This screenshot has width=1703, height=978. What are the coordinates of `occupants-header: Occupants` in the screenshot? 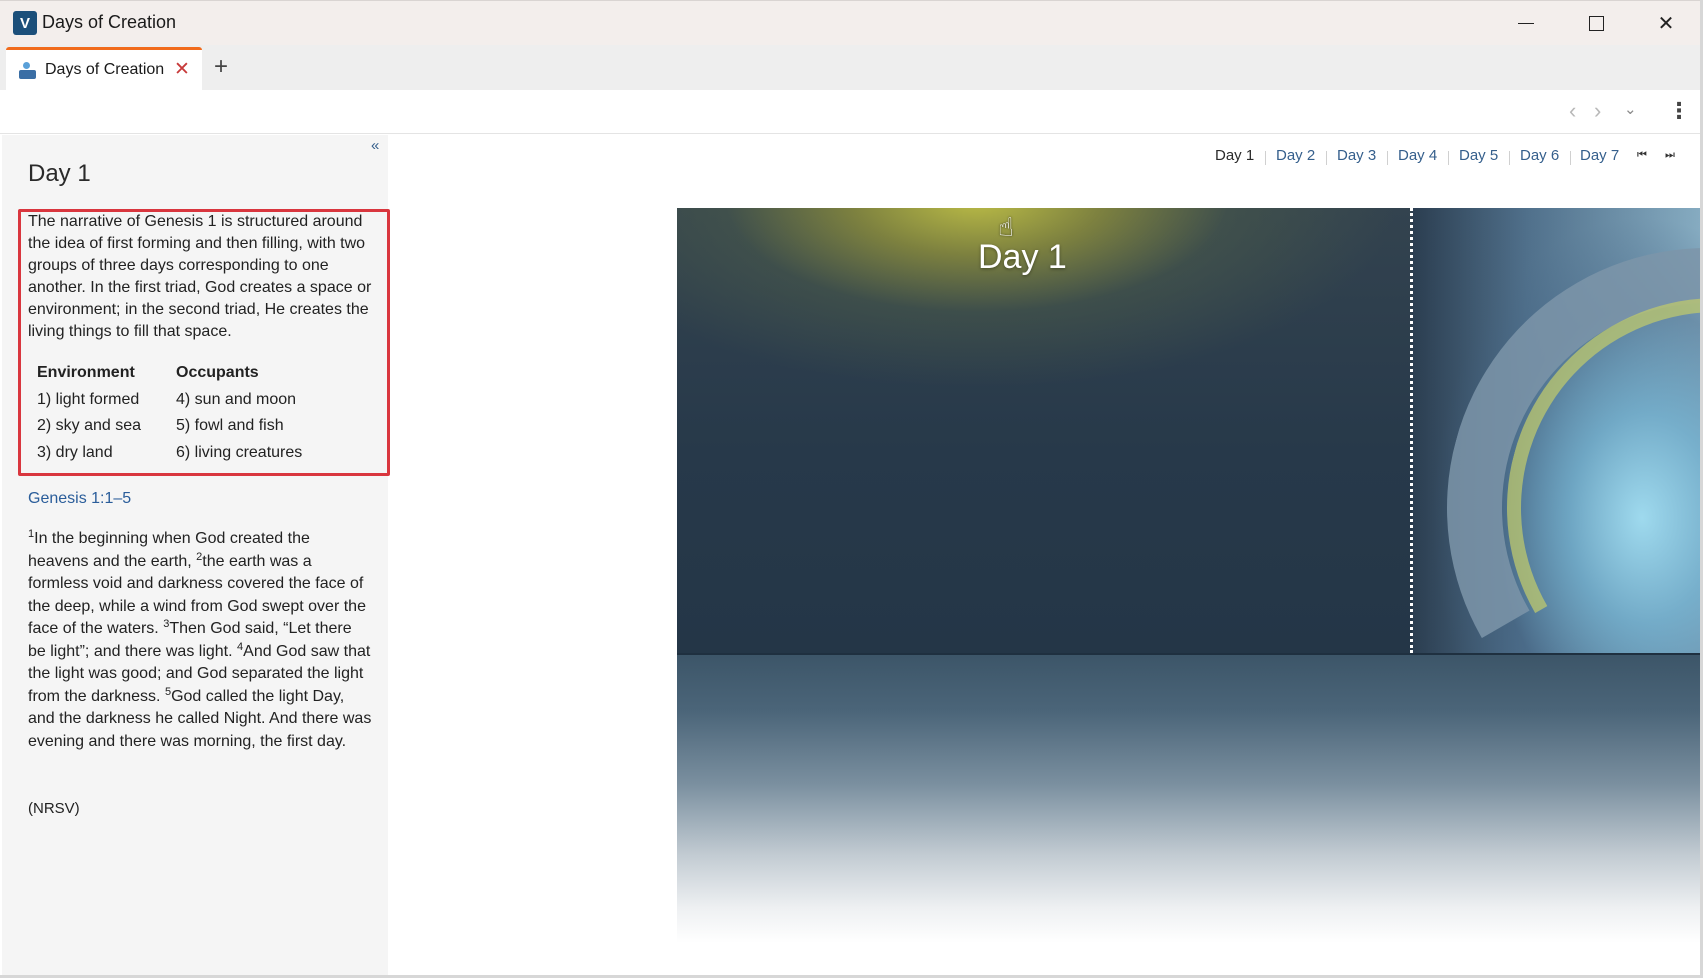 It's located at (217, 372).